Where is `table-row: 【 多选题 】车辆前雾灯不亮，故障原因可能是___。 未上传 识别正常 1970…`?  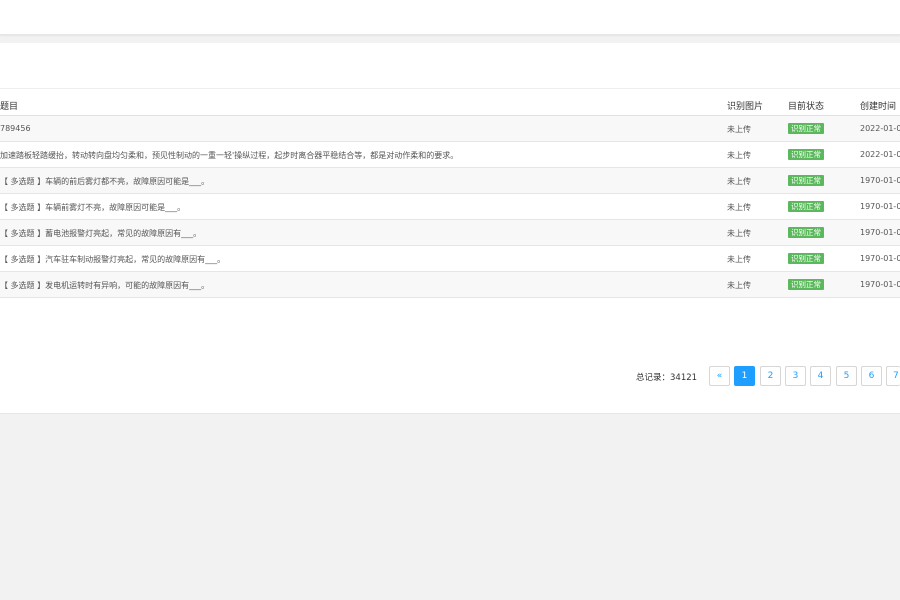 table-row: 【 多选题 】车辆前雾灯不亮，故障原因可能是___。 未上传 识别正常 1970… is located at coordinates (450, 207).